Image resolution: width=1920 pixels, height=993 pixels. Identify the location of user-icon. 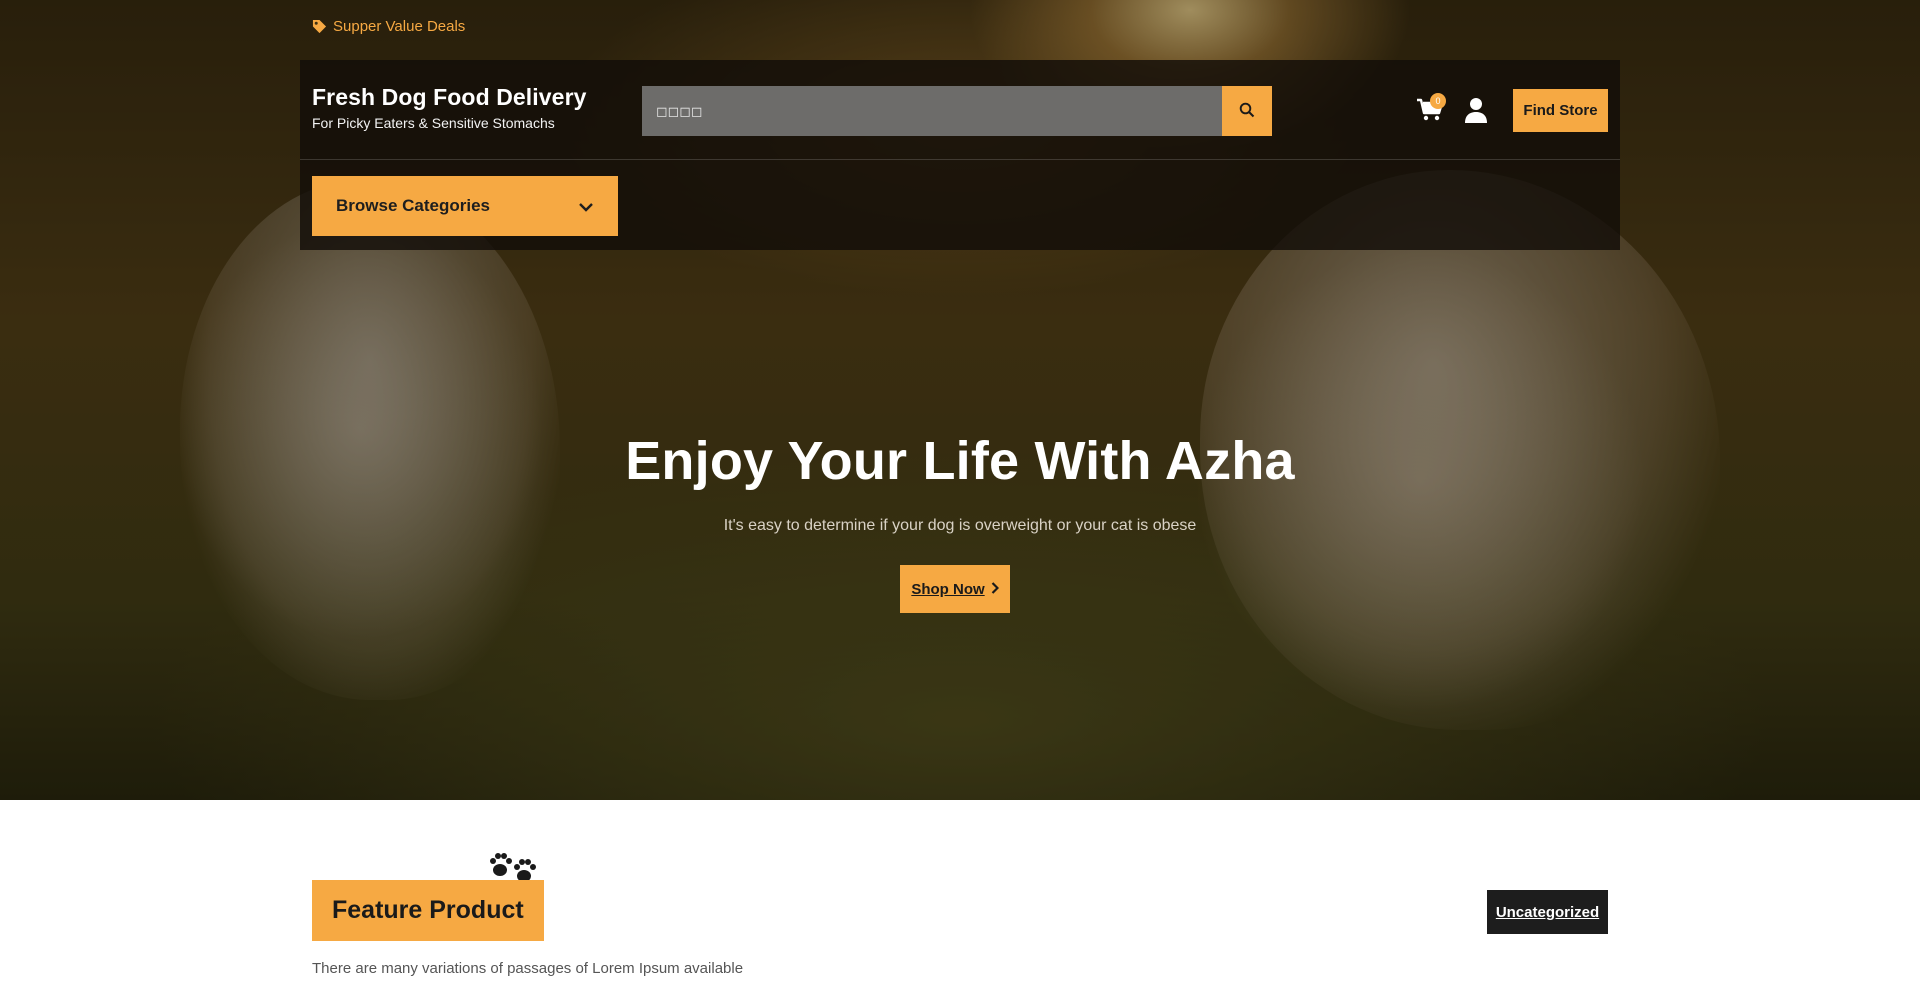
(1476, 113).